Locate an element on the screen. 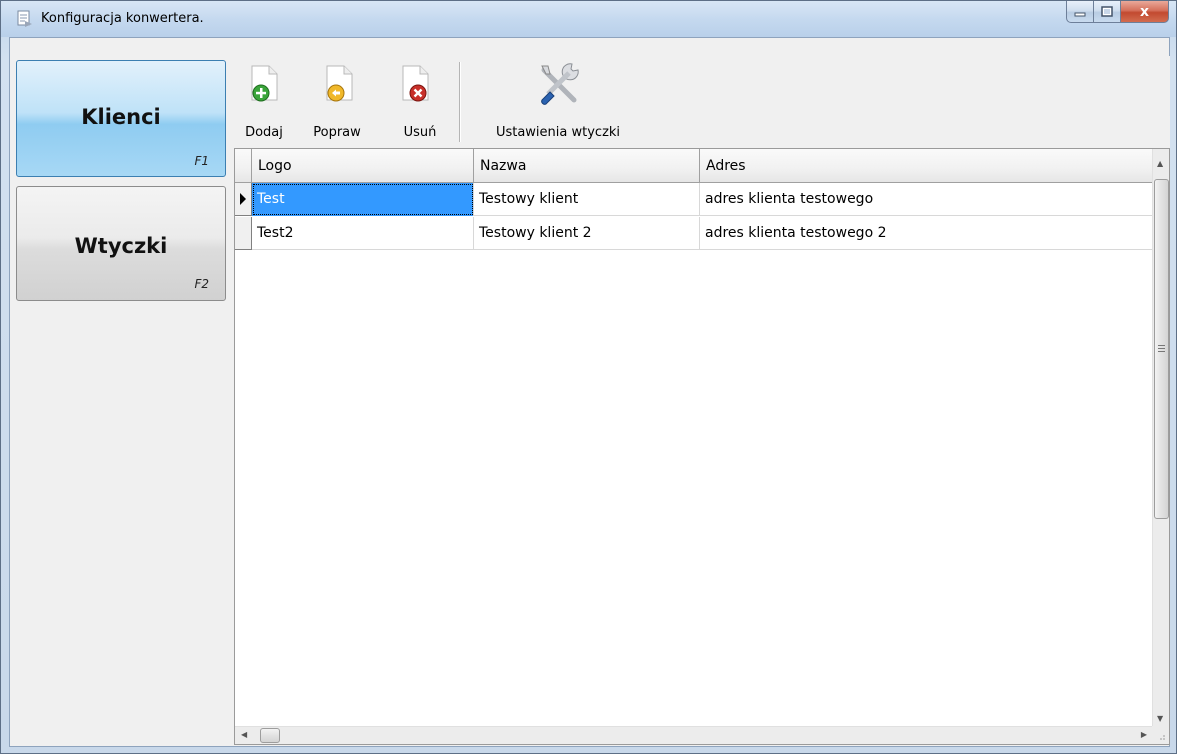 This screenshot has width=1177, height=754. grip-icon is located at coordinates (1161, 348).